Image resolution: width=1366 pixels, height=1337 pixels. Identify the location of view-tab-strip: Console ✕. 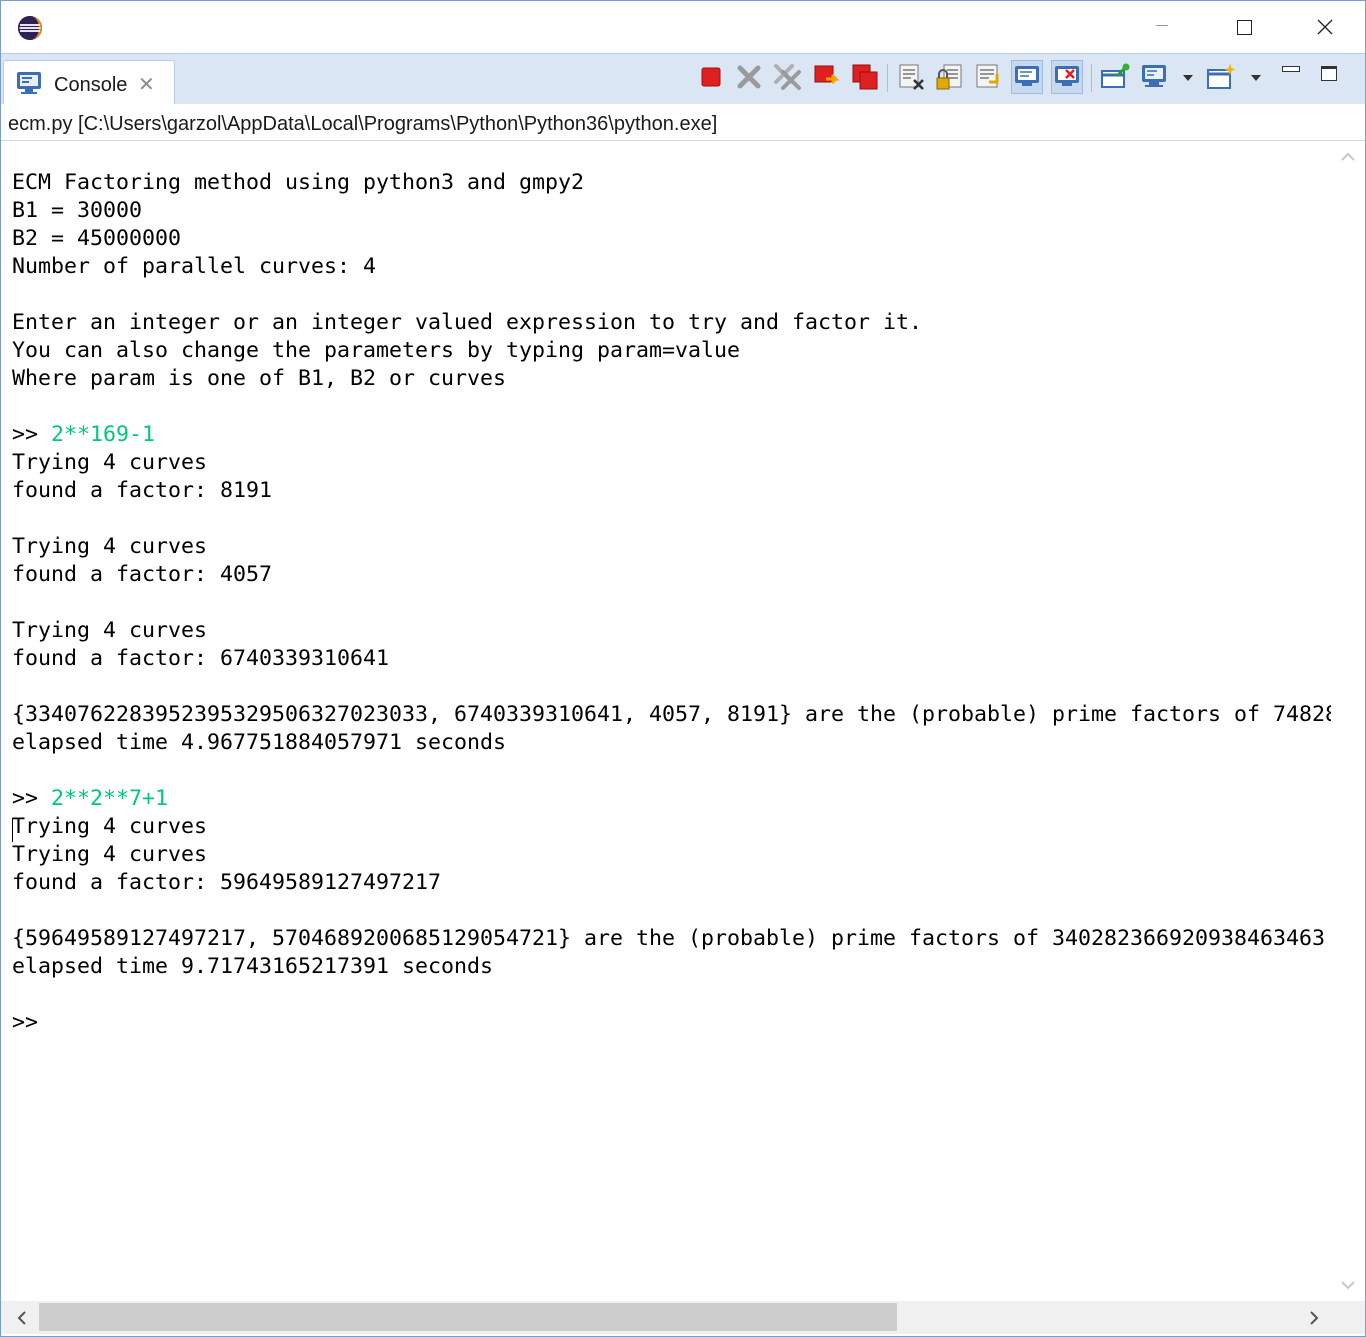
(683, 79).